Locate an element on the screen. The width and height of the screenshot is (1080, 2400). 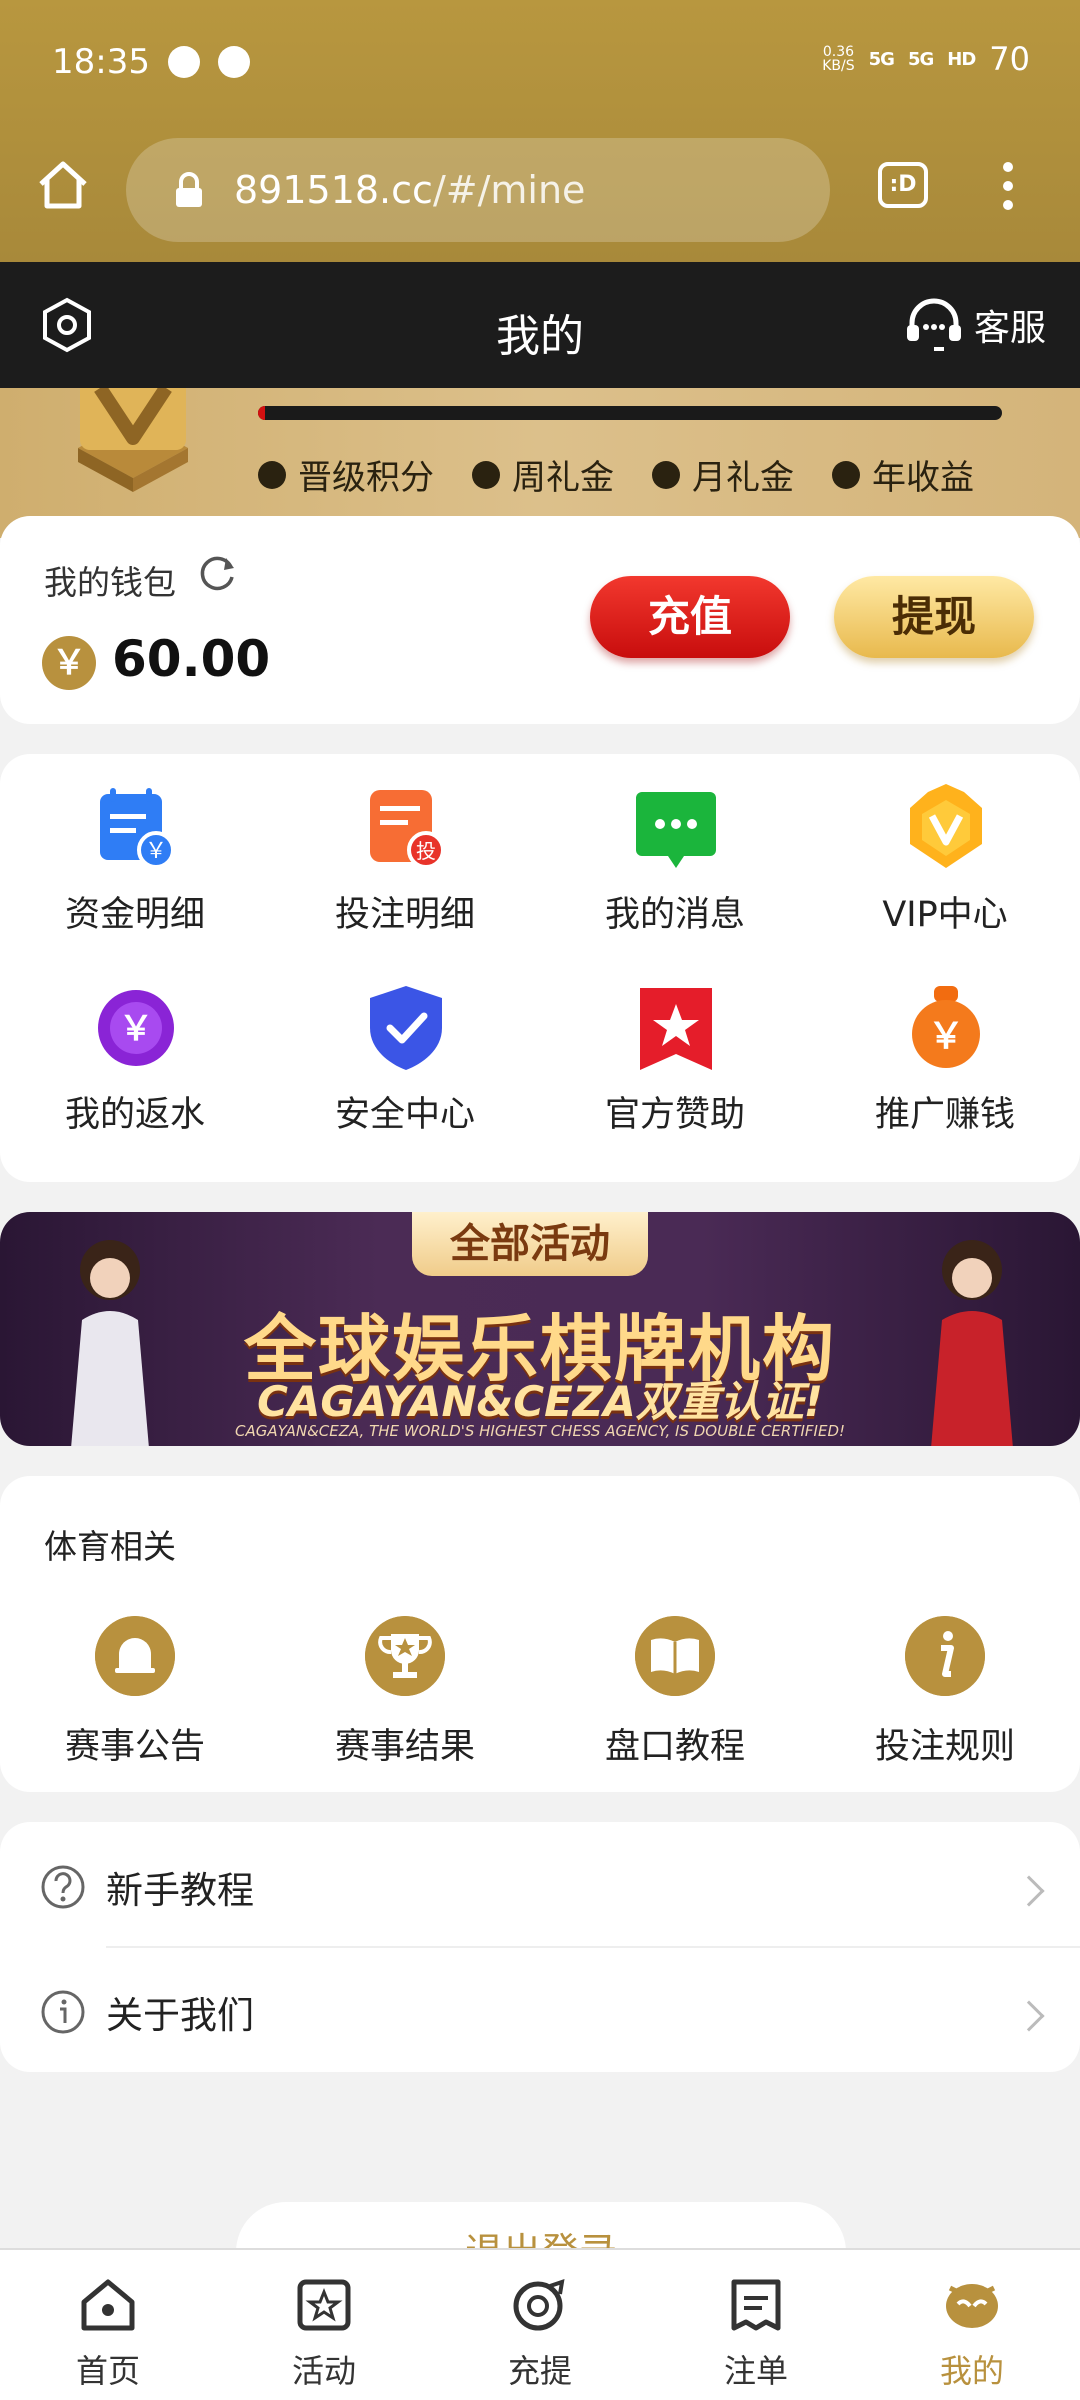
status-bar: 18:35 0.36 KB/S 5G 5G HD 70 is located at coordinates (540, 62).